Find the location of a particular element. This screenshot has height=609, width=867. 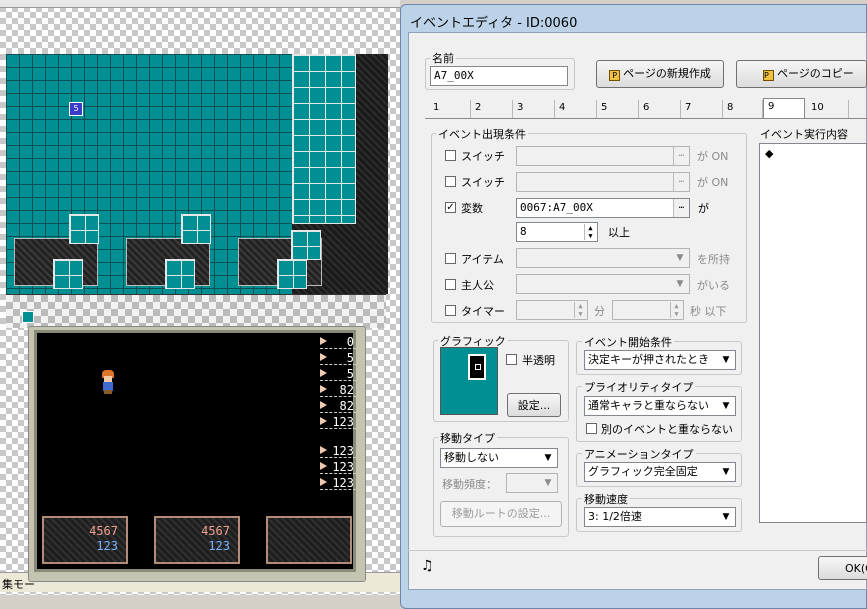

preview-value: 82 is located at coordinates (338, 390).